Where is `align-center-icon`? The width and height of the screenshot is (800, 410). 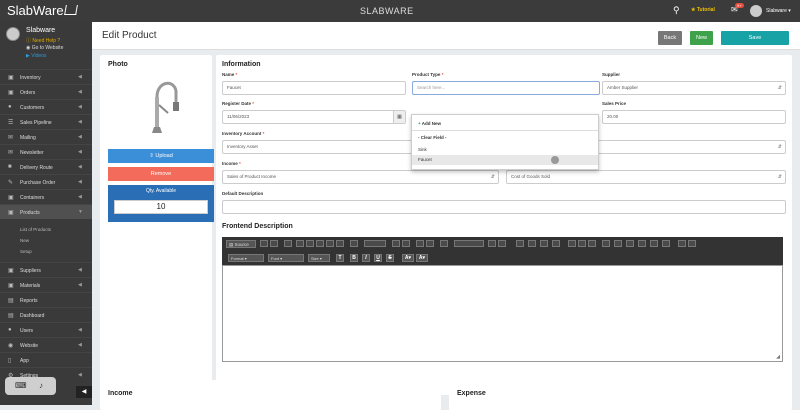 align-center-icon is located at coordinates (532, 243).